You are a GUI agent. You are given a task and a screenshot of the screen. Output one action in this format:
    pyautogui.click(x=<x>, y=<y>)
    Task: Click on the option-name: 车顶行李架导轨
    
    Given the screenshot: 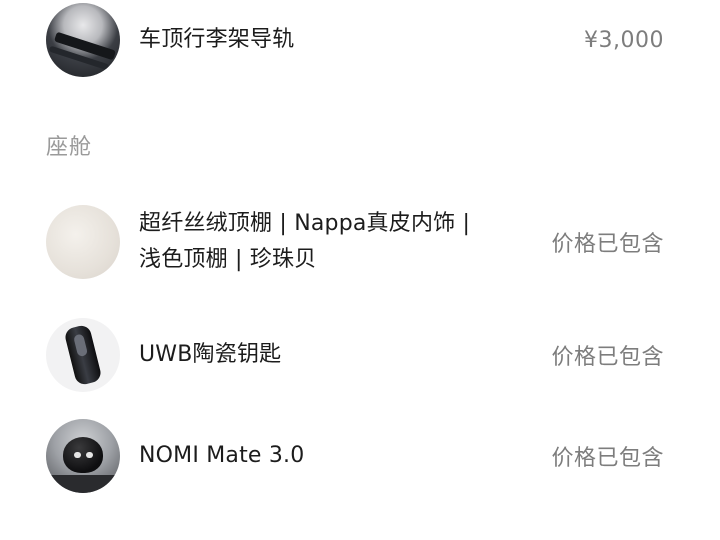 What is the action you would take?
    pyautogui.click(x=217, y=39)
    